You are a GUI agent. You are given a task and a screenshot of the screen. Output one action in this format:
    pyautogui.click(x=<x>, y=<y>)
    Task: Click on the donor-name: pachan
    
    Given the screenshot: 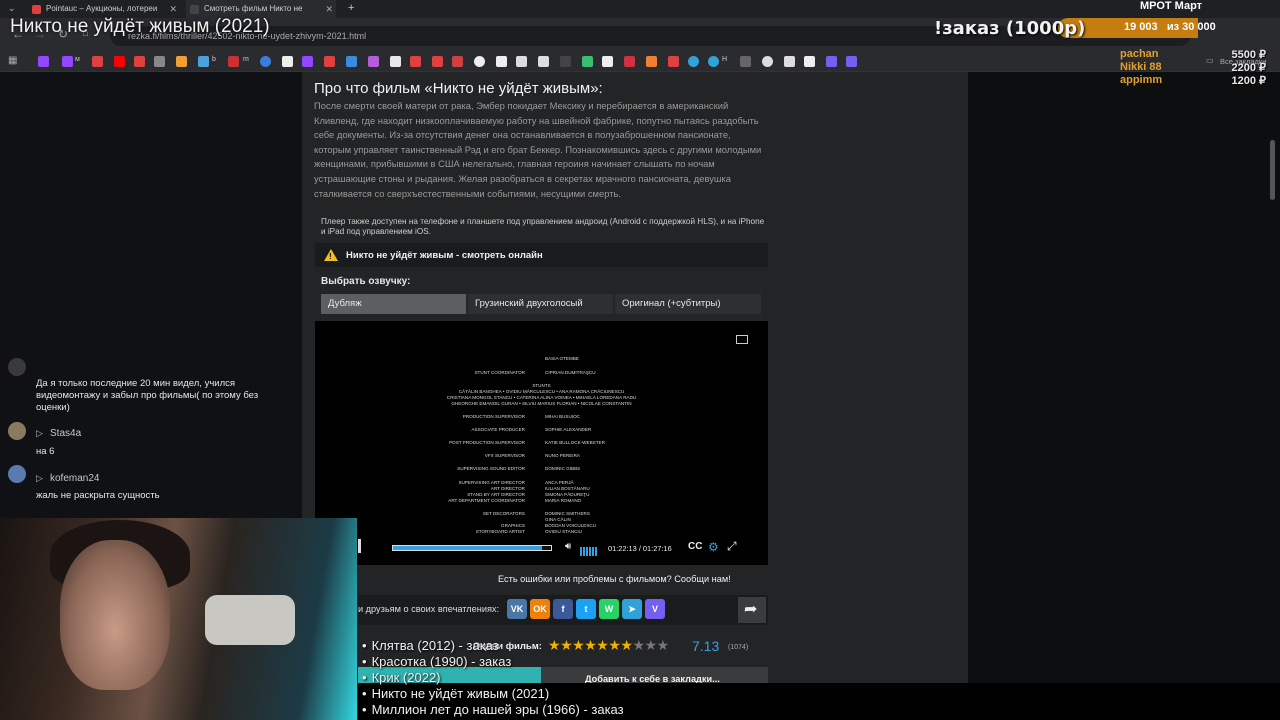 What is the action you would take?
    pyautogui.click(x=1139, y=54)
    